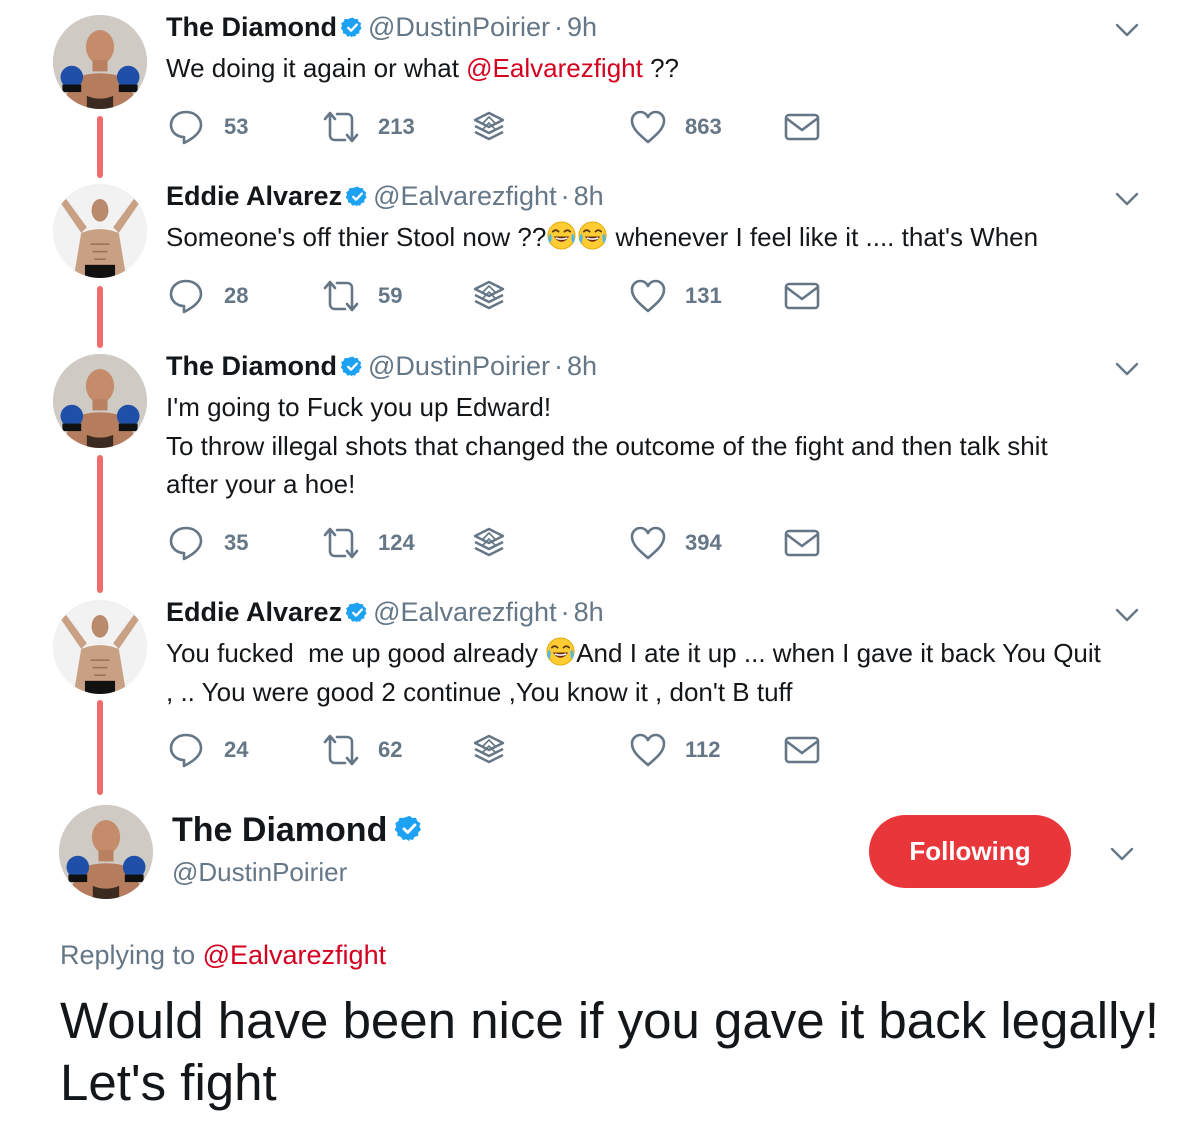  What do you see at coordinates (674, 750) in the screenshot?
I see `like-button: 112` at bounding box center [674, 750].